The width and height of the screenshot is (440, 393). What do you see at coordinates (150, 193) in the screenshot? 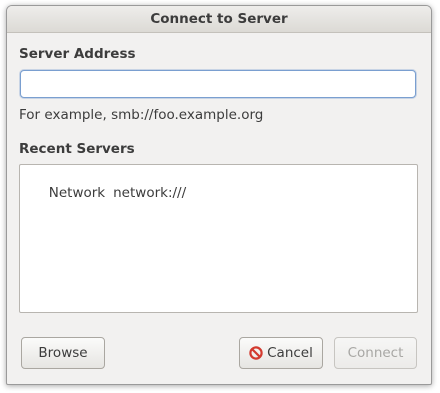
I see `recent-server-uri: network:///` at bounding box center [150, 193].